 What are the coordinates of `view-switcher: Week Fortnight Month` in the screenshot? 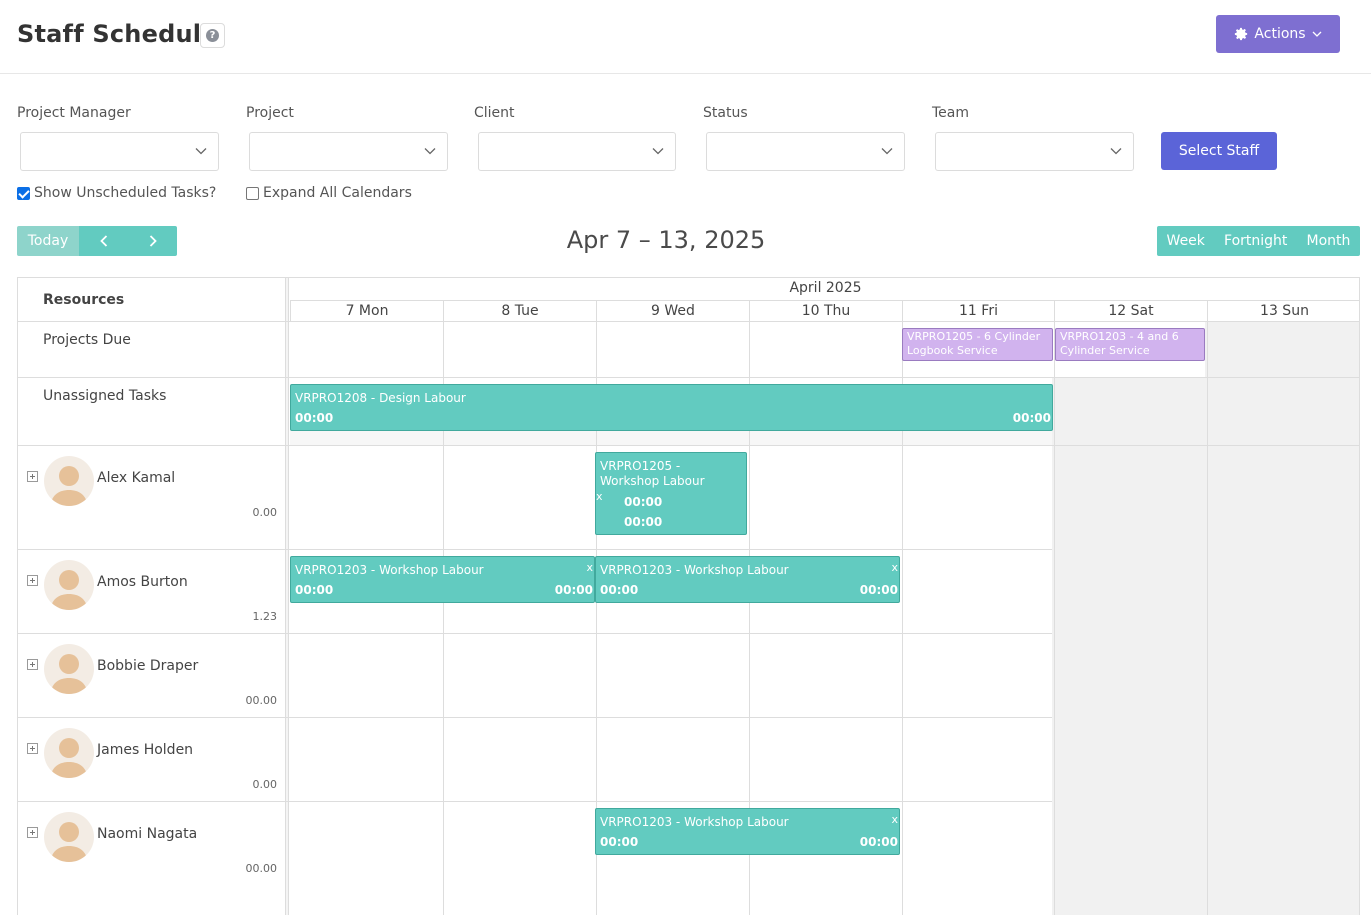 It's located at (1258, 241).